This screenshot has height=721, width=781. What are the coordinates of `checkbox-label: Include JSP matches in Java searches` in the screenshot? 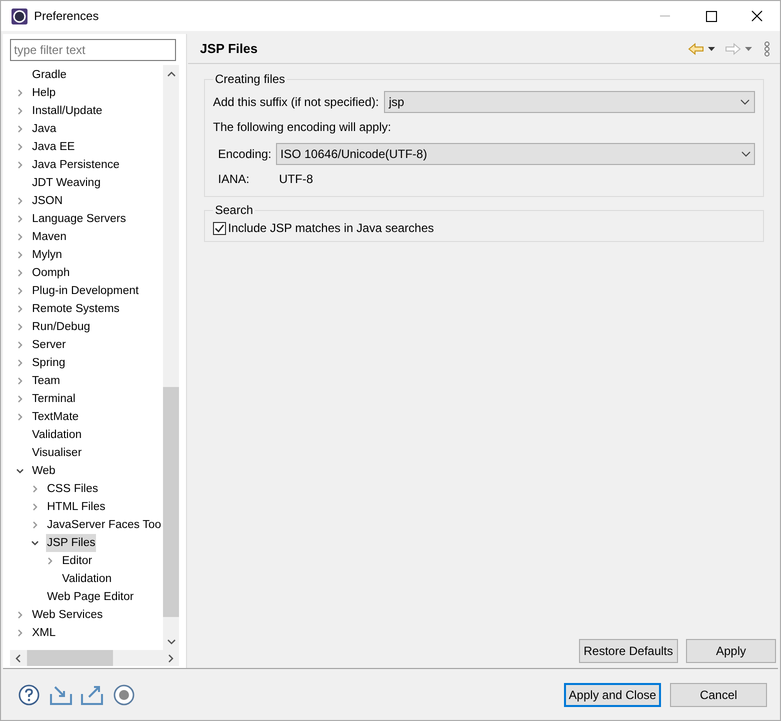 It's located at (331, 228).